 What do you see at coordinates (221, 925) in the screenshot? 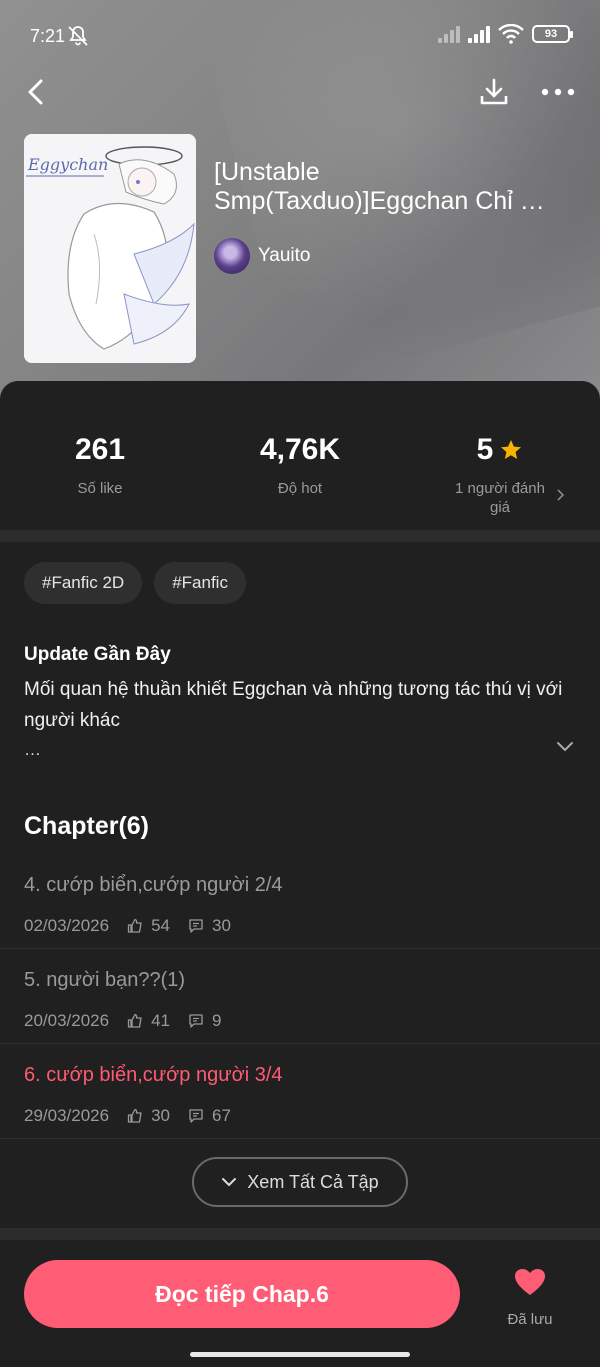
I see `chapter-comments: 30` at bounding box center [221, 925].